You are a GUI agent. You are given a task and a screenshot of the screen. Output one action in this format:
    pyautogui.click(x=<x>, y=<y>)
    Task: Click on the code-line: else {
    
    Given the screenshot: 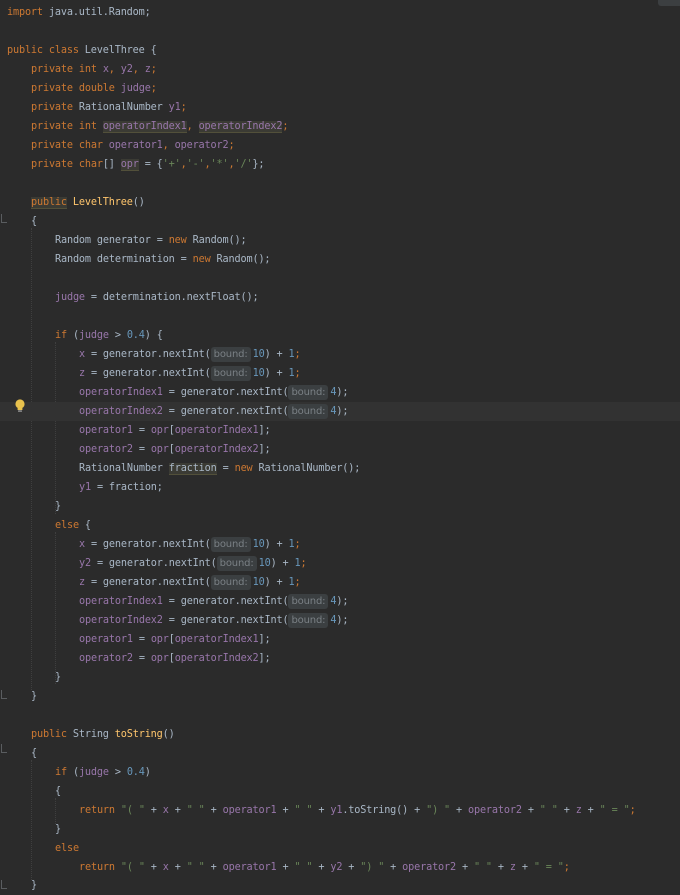 What is the action you would take?
    pyautogui.click(x=340, y=525)
    